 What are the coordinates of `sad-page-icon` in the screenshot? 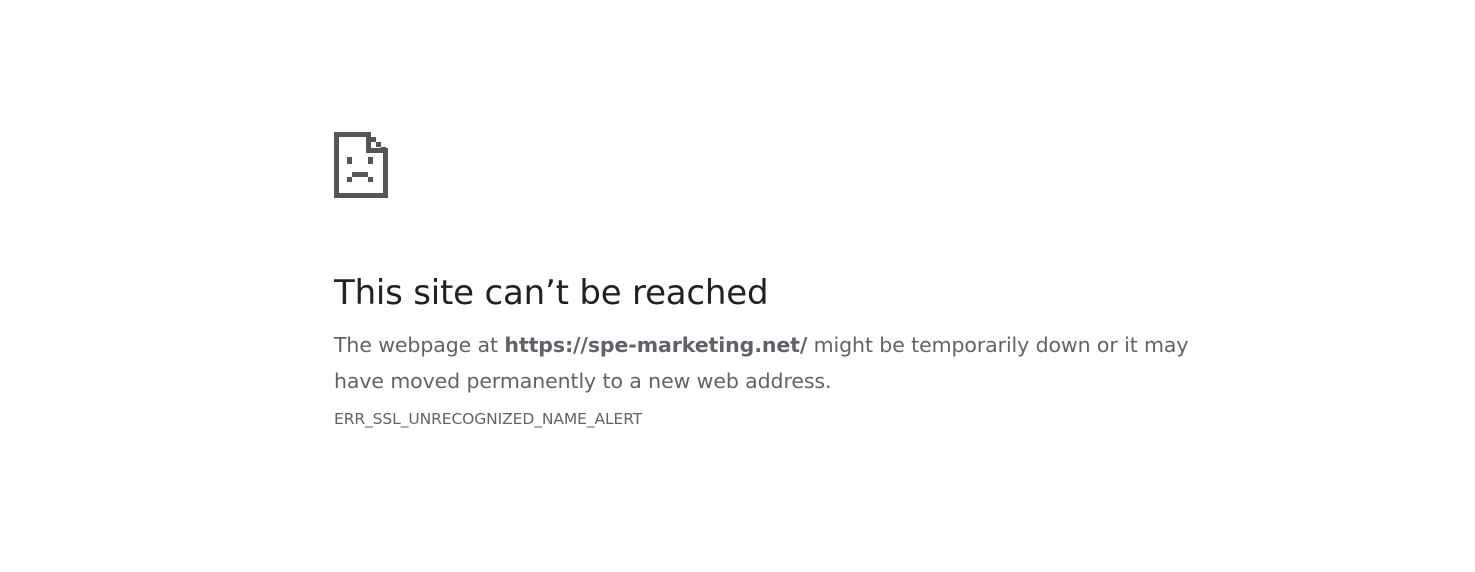 It's located at (361, 165).